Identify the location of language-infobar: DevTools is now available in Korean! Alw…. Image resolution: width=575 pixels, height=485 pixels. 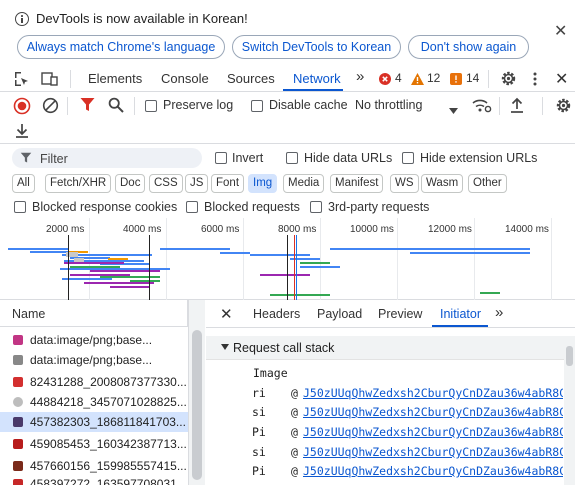
(287, 33).